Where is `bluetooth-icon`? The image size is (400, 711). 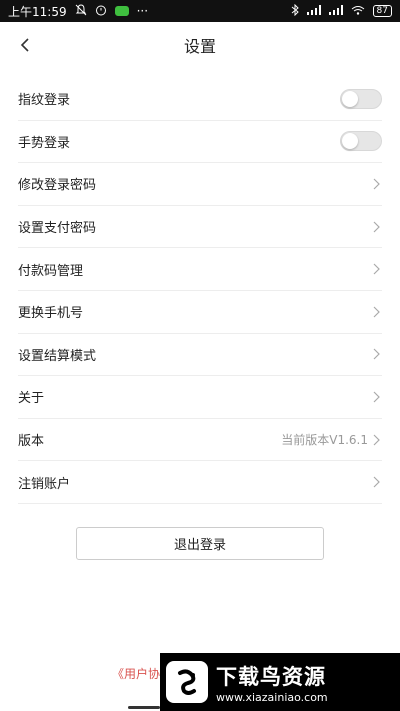
bluetooth-icon is located at coordinates (295, 11).